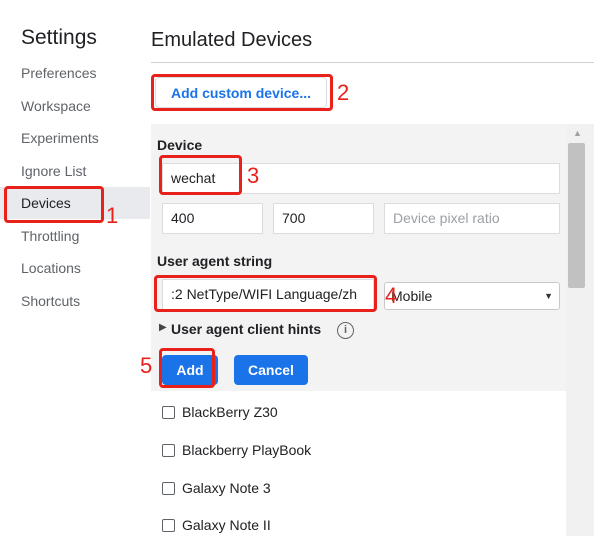 The image size is (594, 536). I want to click on triangle-right-icon: ▶, so click(163, 327).